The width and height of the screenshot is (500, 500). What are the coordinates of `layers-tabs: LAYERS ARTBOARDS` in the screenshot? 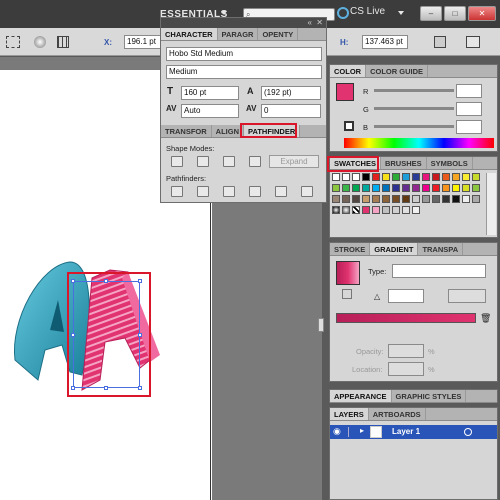 It's located at (413, 414).